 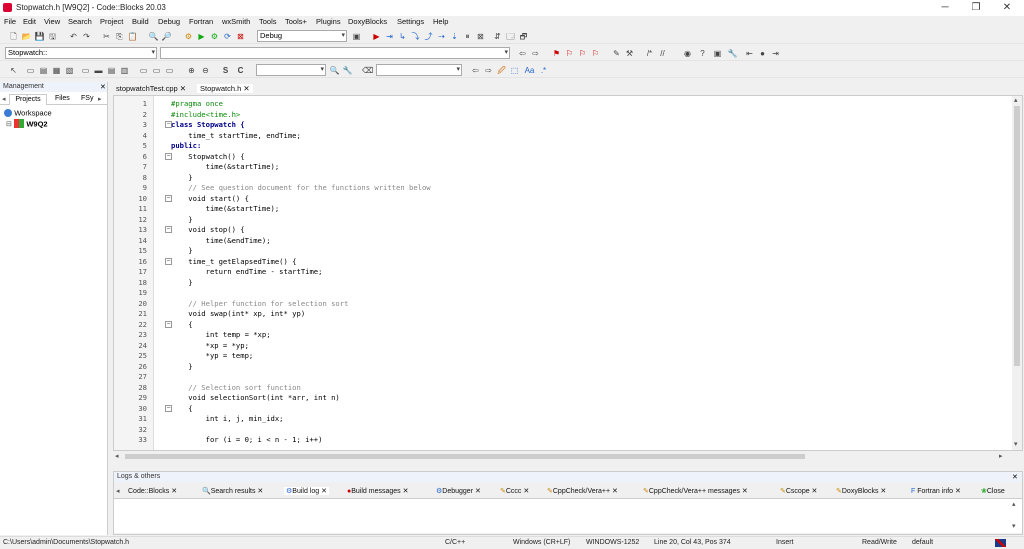 What do you see at coordinates (514, 70) in the screenshot?
I see `select-all-icon: ⬚` at bounding box center [514, 70].